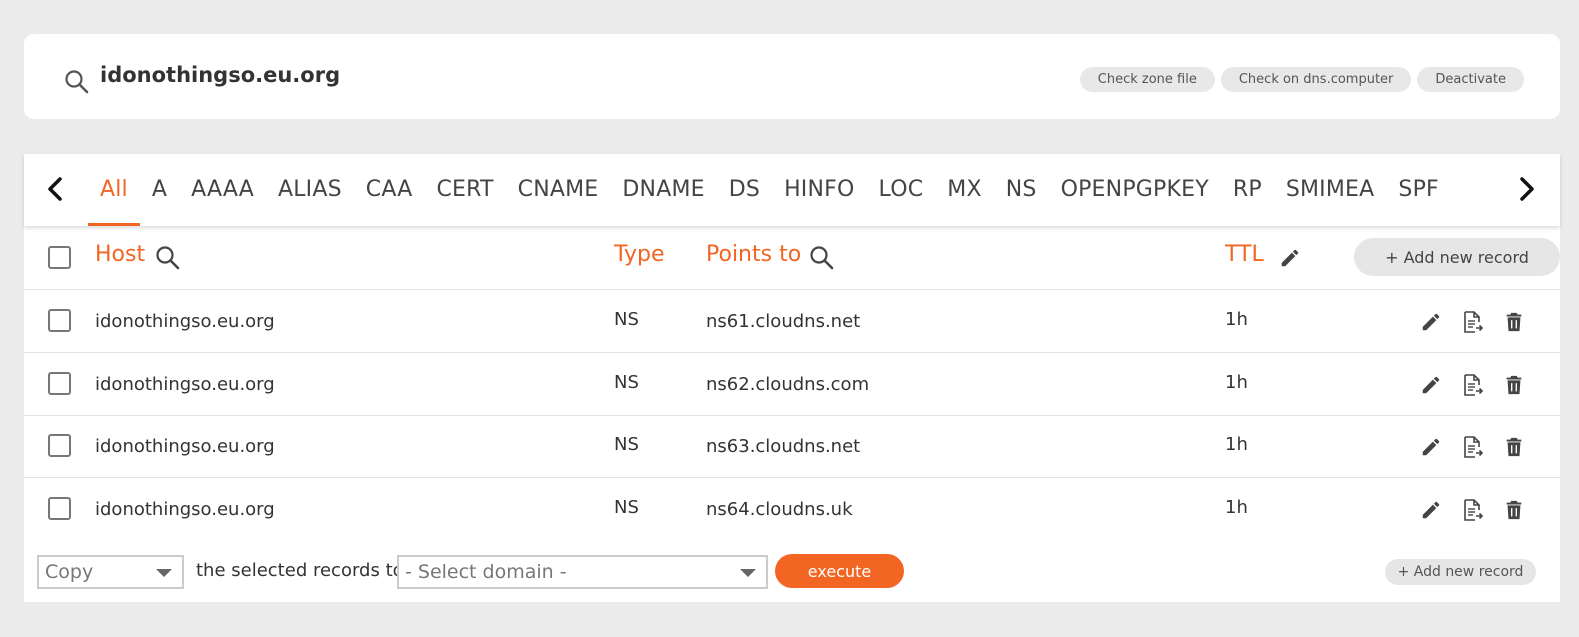  Describe the element at coordinates (1135, 190) in the screenshot. I see `tab-openpgpkey: OPENPGPKEY` at that location.